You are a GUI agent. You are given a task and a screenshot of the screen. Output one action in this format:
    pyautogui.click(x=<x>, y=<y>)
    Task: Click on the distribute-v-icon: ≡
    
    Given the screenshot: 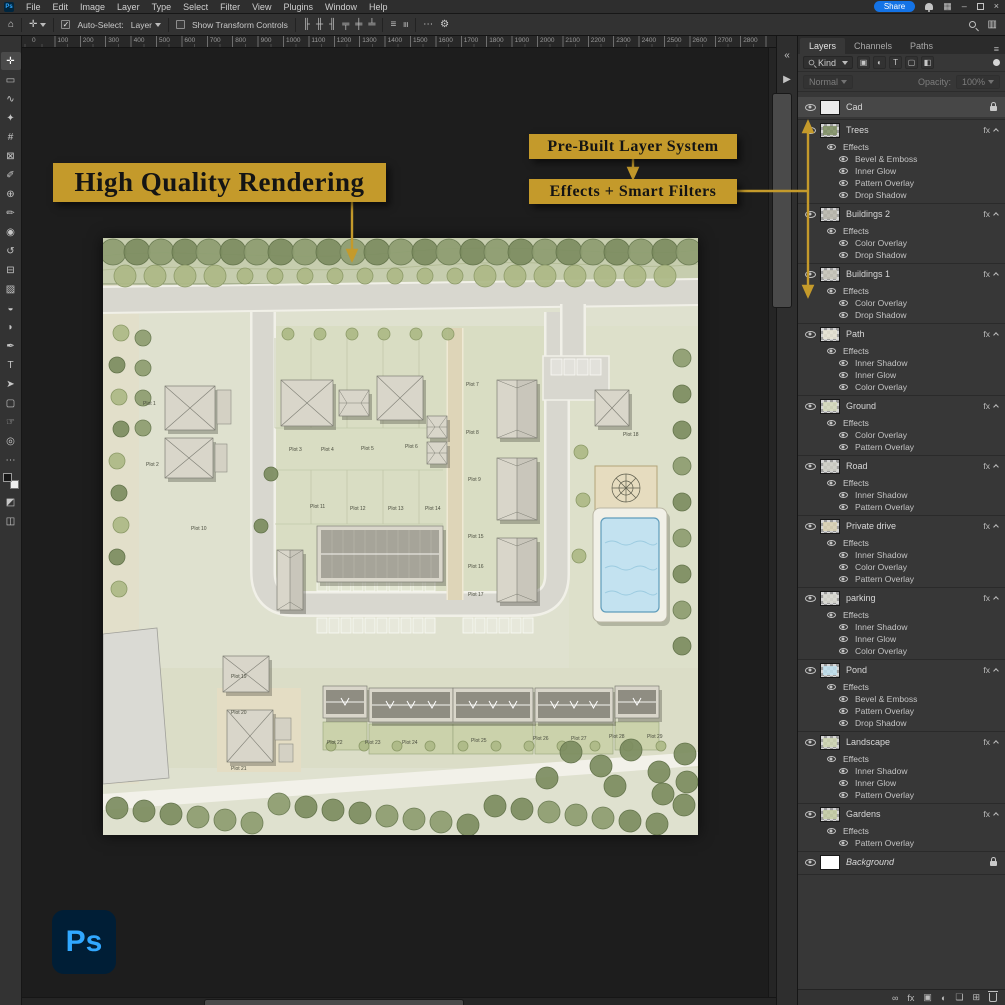 What is the action you would take?
    pyautogui.click(x=405, y=25)
    